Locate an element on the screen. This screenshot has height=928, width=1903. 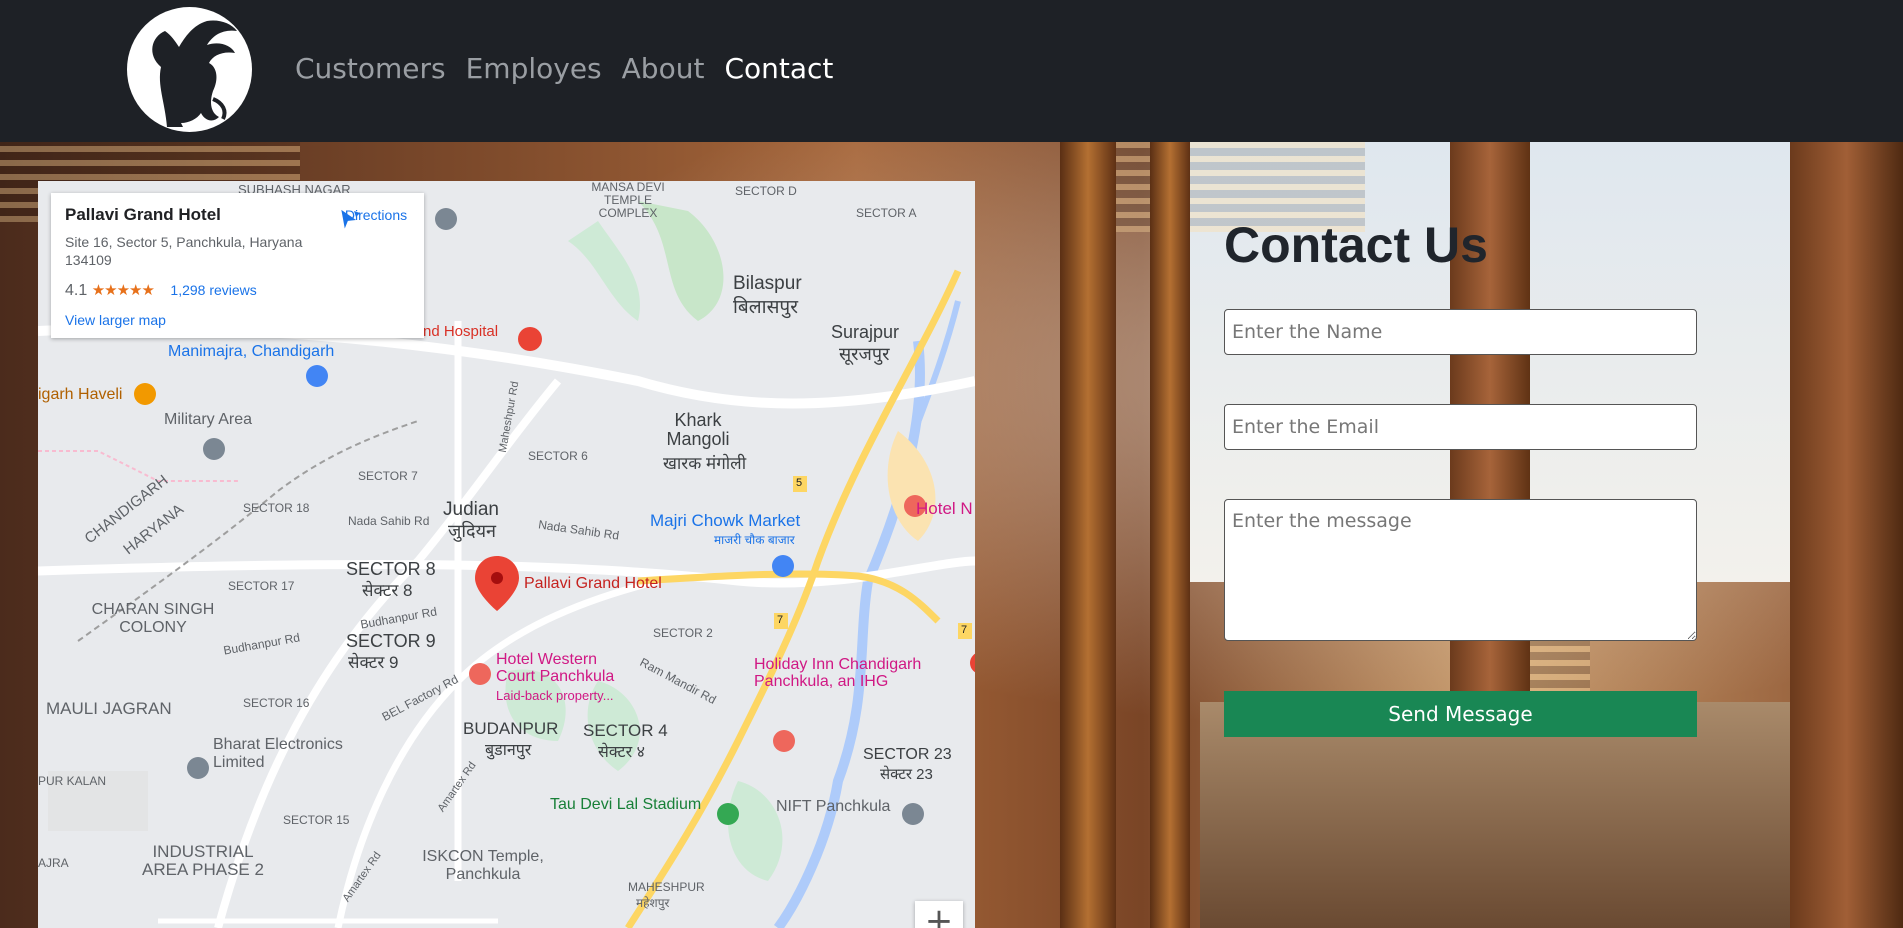
directions-icon is located at coordinates (350, 219).